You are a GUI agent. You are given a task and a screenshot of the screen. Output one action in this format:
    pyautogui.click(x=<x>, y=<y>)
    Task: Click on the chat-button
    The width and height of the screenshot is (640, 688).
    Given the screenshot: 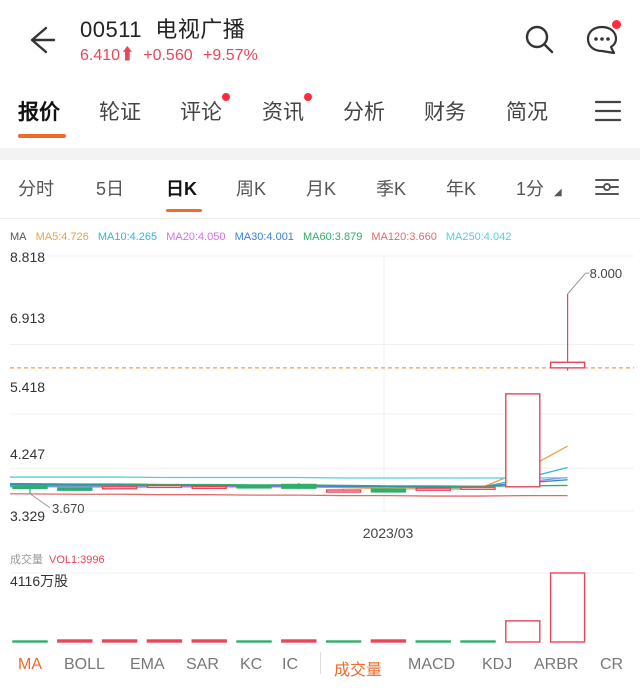 What is the action you would take?
    pyautogui.click(x=602, y=39)
    